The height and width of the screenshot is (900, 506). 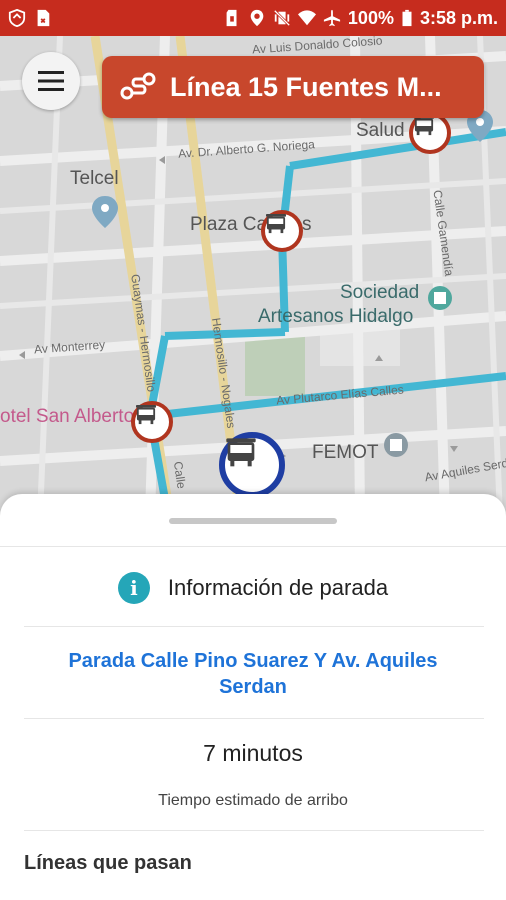 What do you see at coordinates (407, 18) in the screenshot?
I see `battery-icon` at bounding box center [407, 18].